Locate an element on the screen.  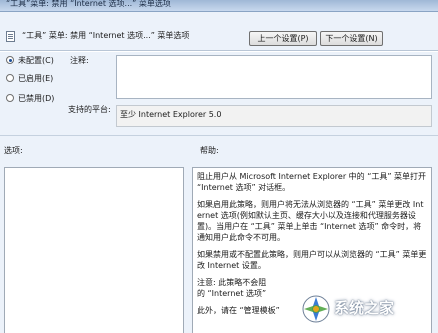
title-bar: “工具”菜单: 禁用 “Internet 选项...” 菜单选项 is located at coordinates (219, 6).